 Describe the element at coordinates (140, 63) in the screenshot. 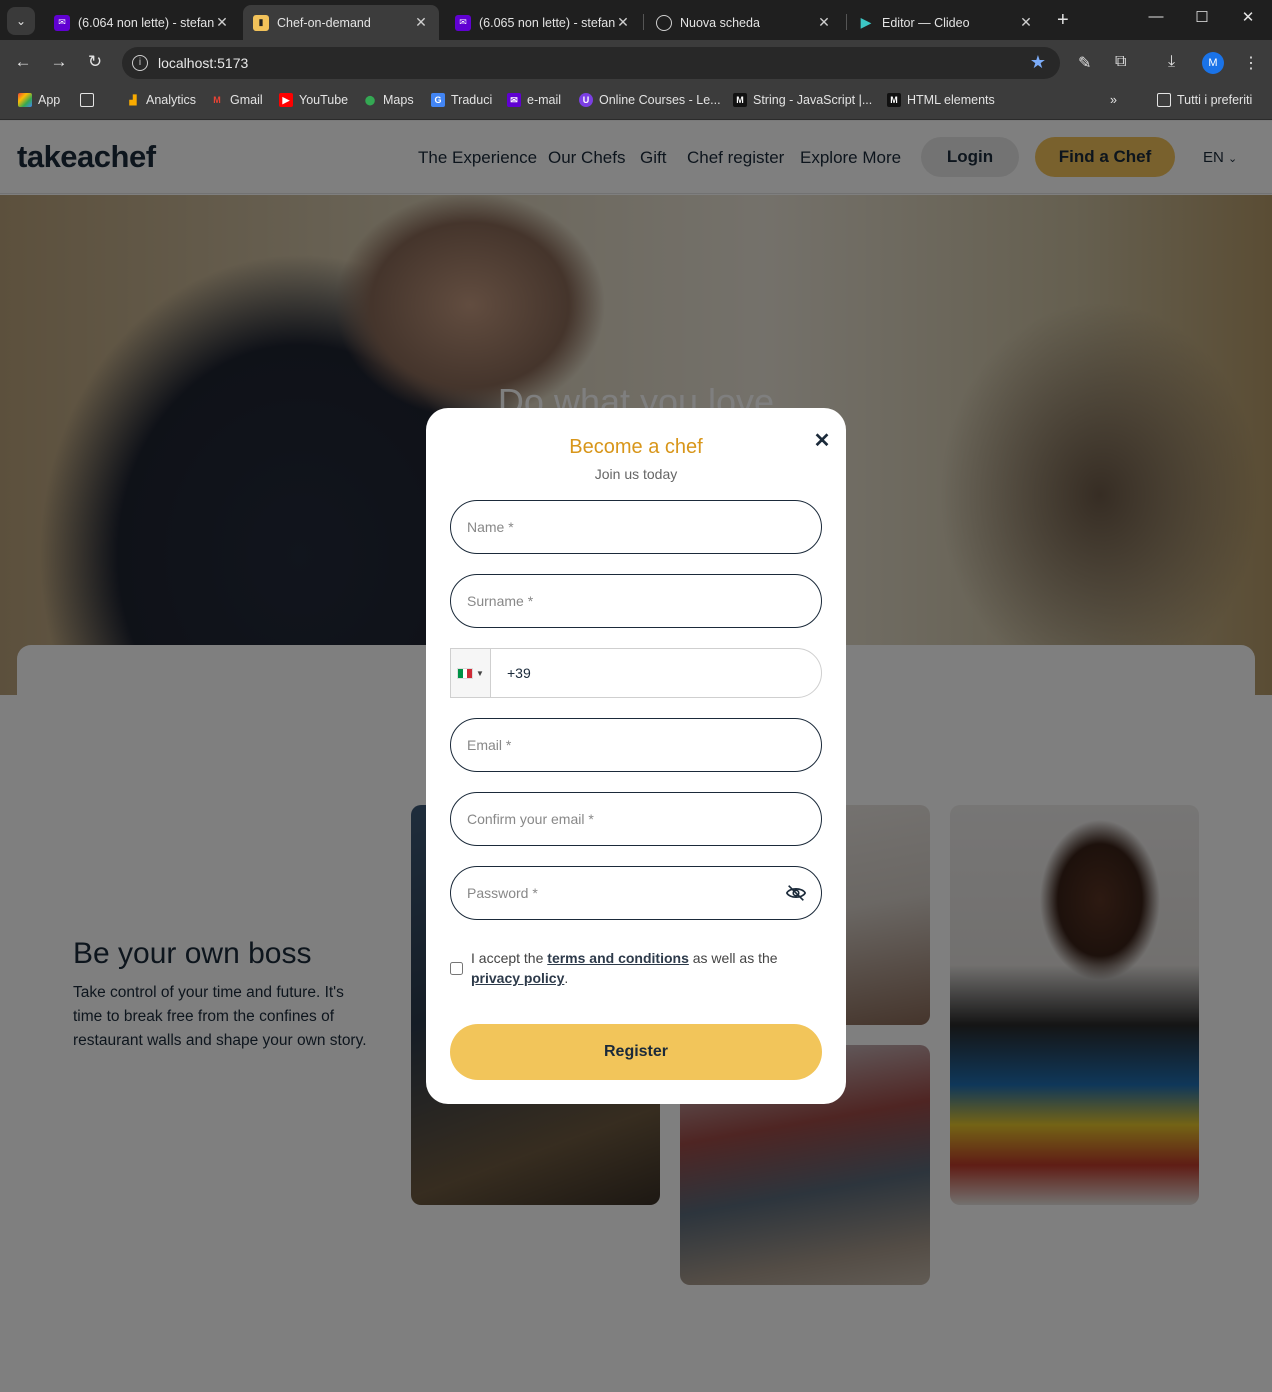

I see `site-info-icon: i` at that location.